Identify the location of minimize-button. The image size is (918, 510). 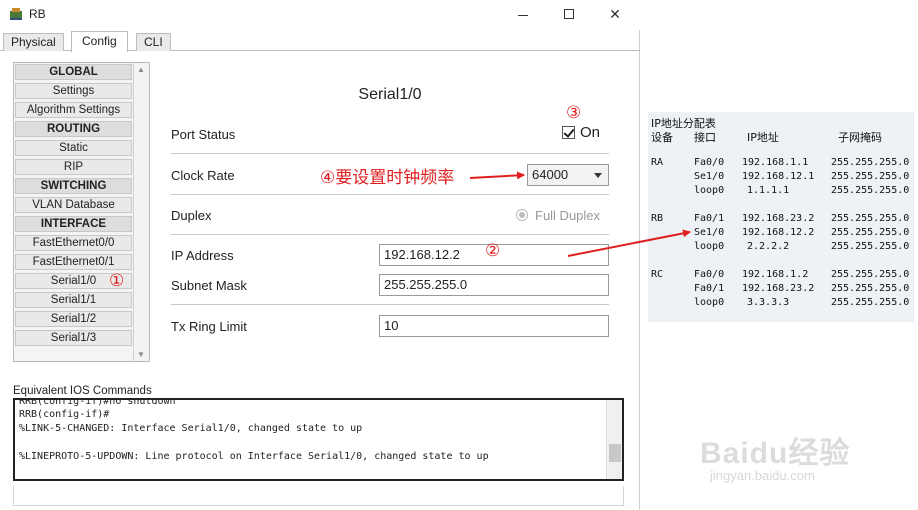
(523, 14).